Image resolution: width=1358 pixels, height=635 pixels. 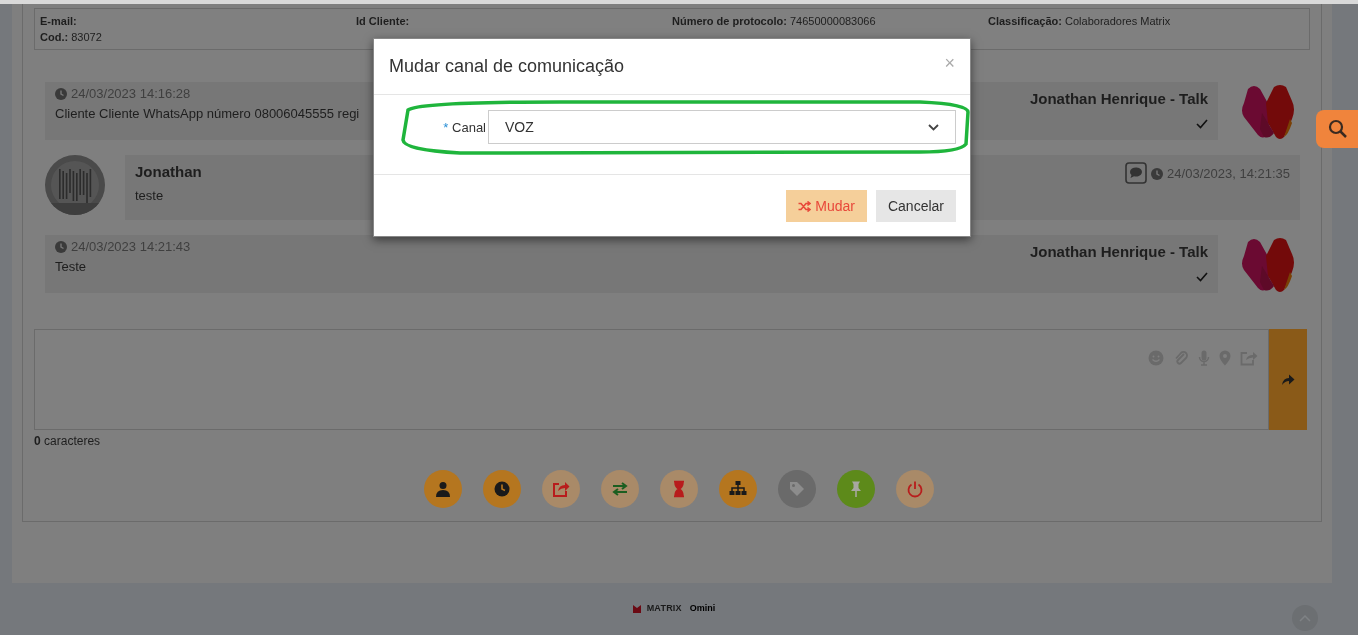 I want to click on person-icon, so click(x=443, y=489).